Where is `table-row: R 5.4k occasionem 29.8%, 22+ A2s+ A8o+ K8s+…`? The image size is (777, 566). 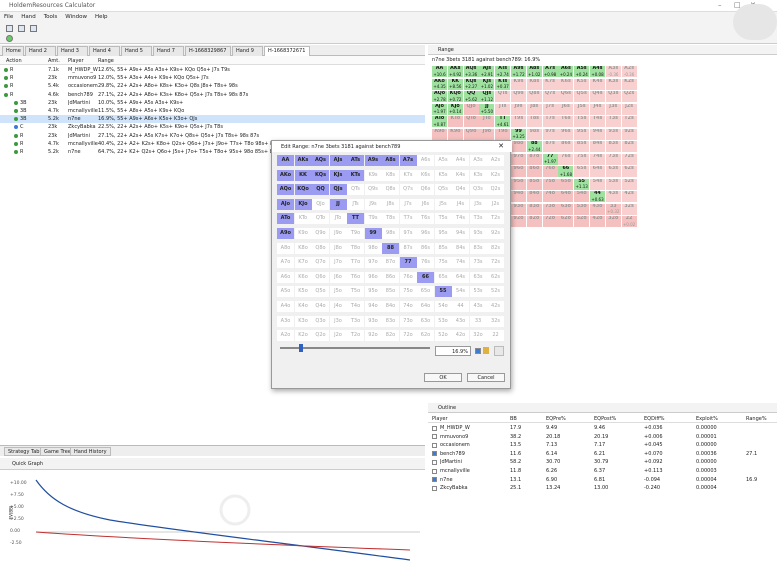
table-row: R 5.4k occasionem 29.8%, 22+ A2s+ A8o+ K8s+… is located at coordinates (212, 86).